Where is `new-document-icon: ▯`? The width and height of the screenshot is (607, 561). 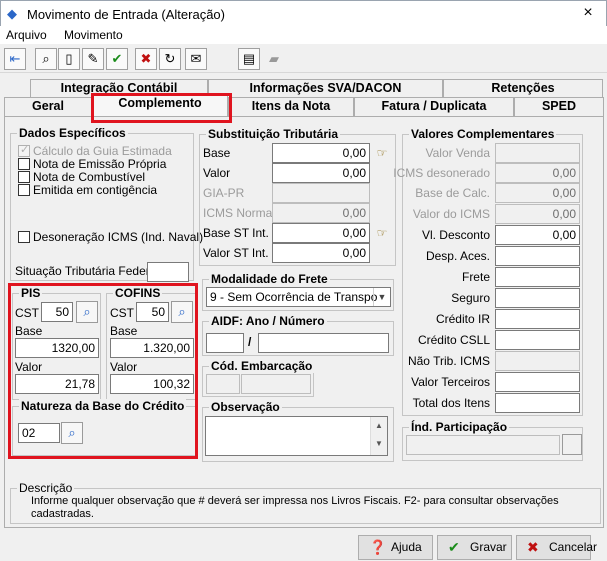 new-document-icon: ▯ is located at coordinates (69, 59).